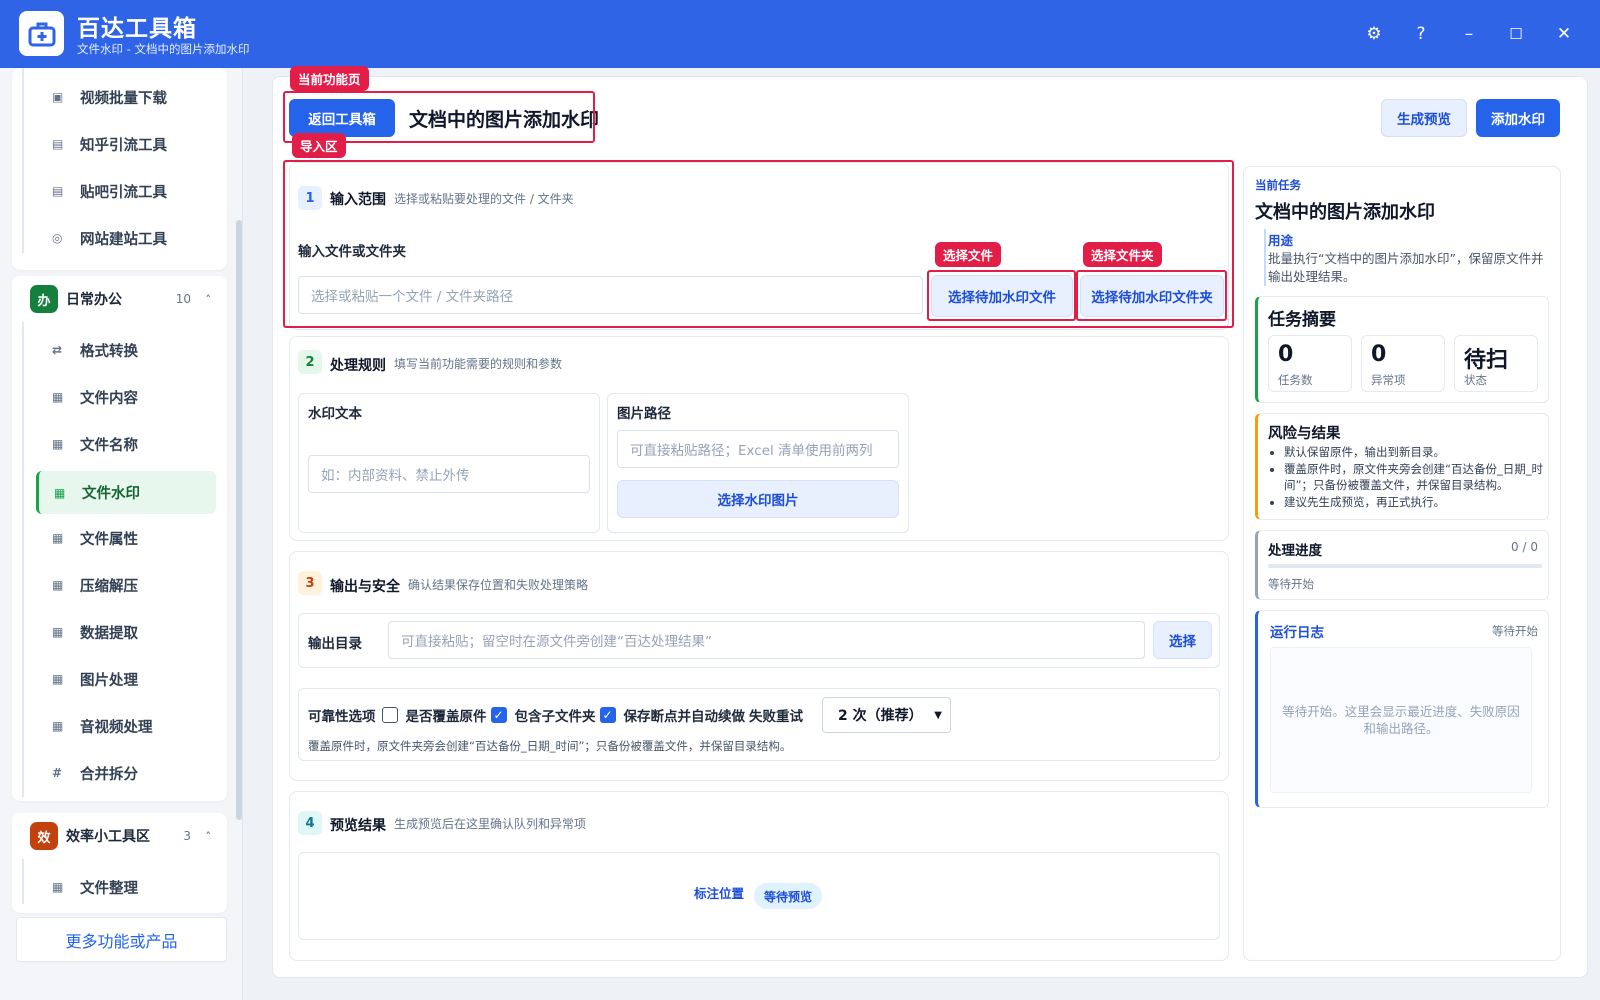 The height and width of the screenshot is (1000, 1600). What do you see at coordinates (1516, 34) in the screenshot?
I see `maximize-button: ☐` at bounding box center [1516, 34].